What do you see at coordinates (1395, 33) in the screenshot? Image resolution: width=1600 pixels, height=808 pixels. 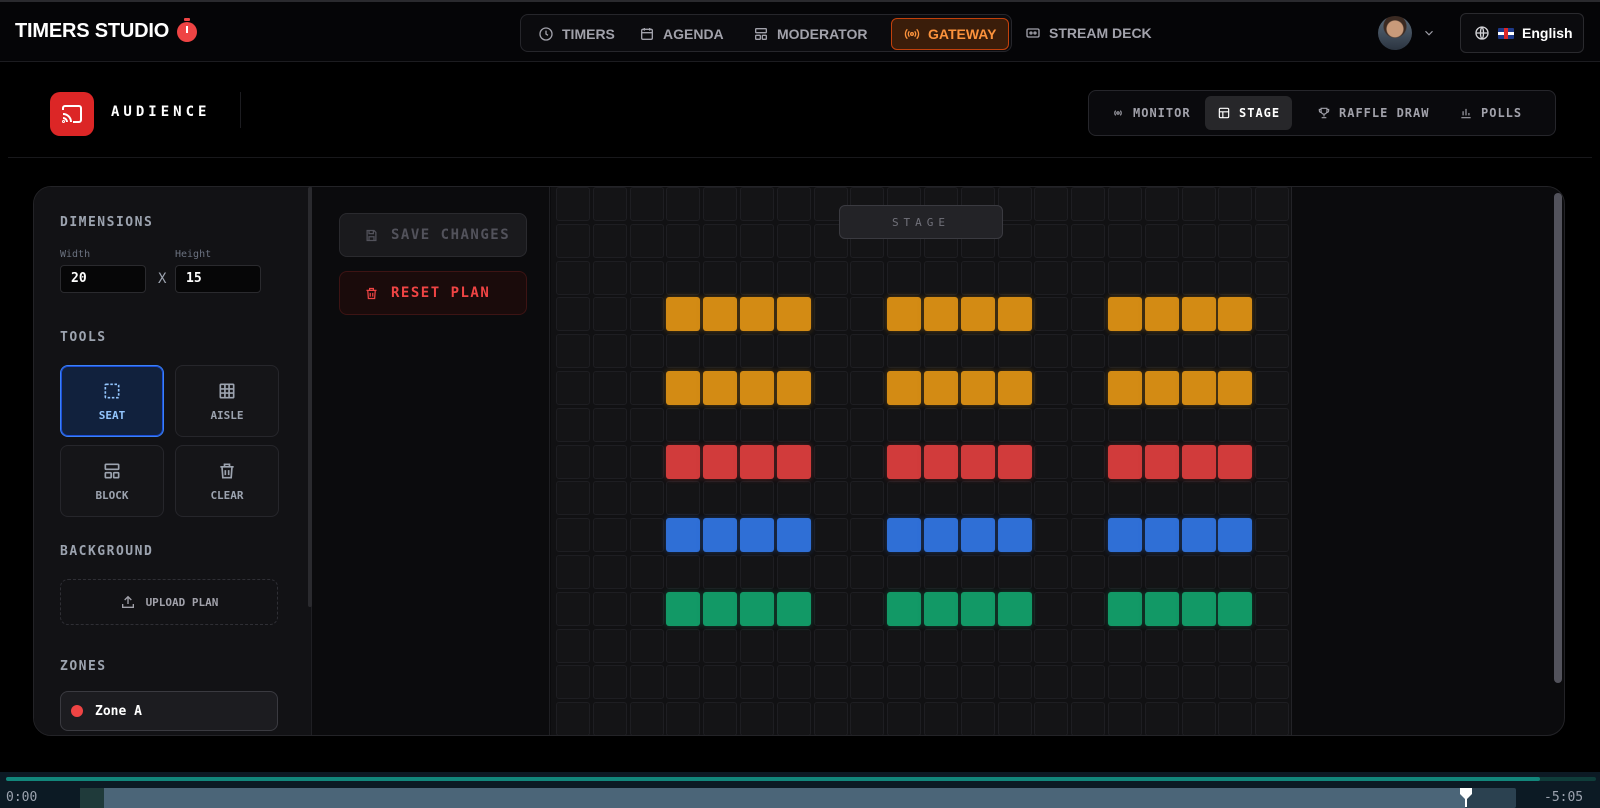 I see `user-avatar` at bounding box center [1395, 33].